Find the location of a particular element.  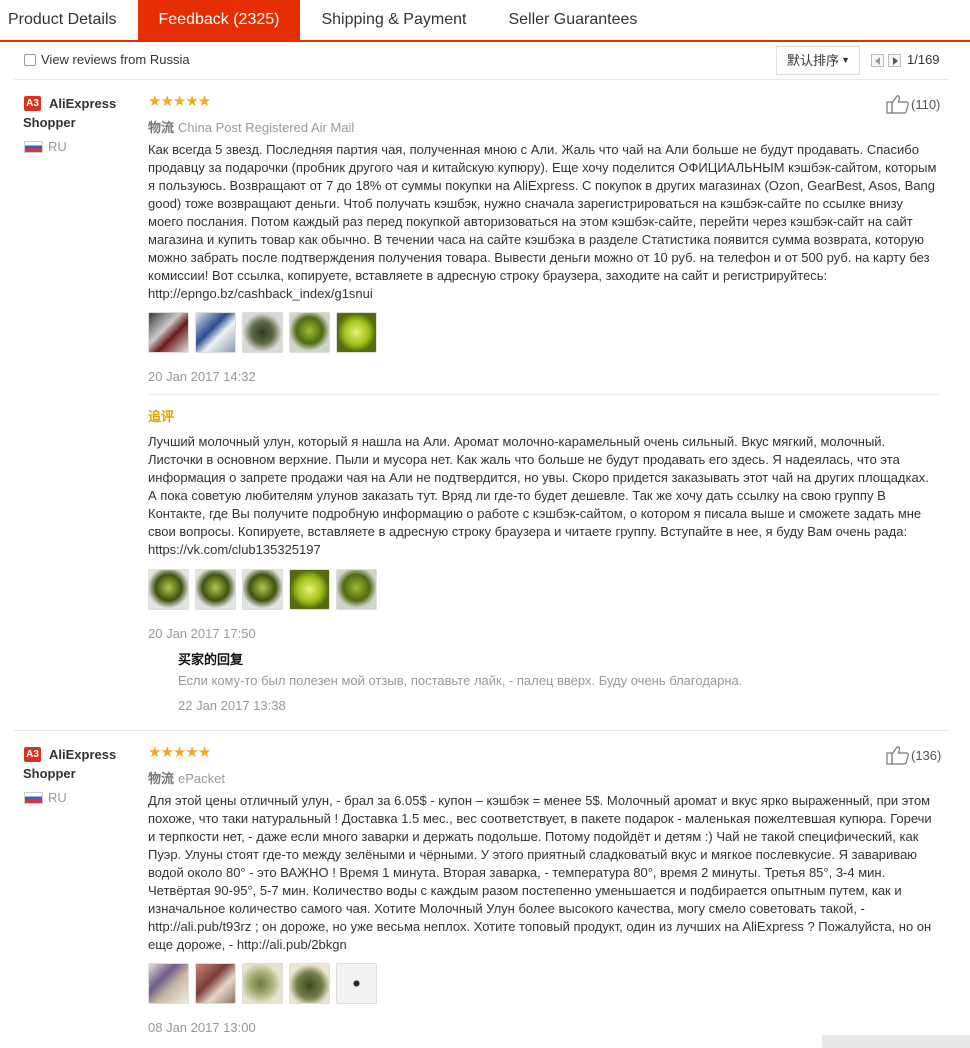

additional-feedback-date: 20 Jan 2017 17:50 is located at coordinates (202, 633).